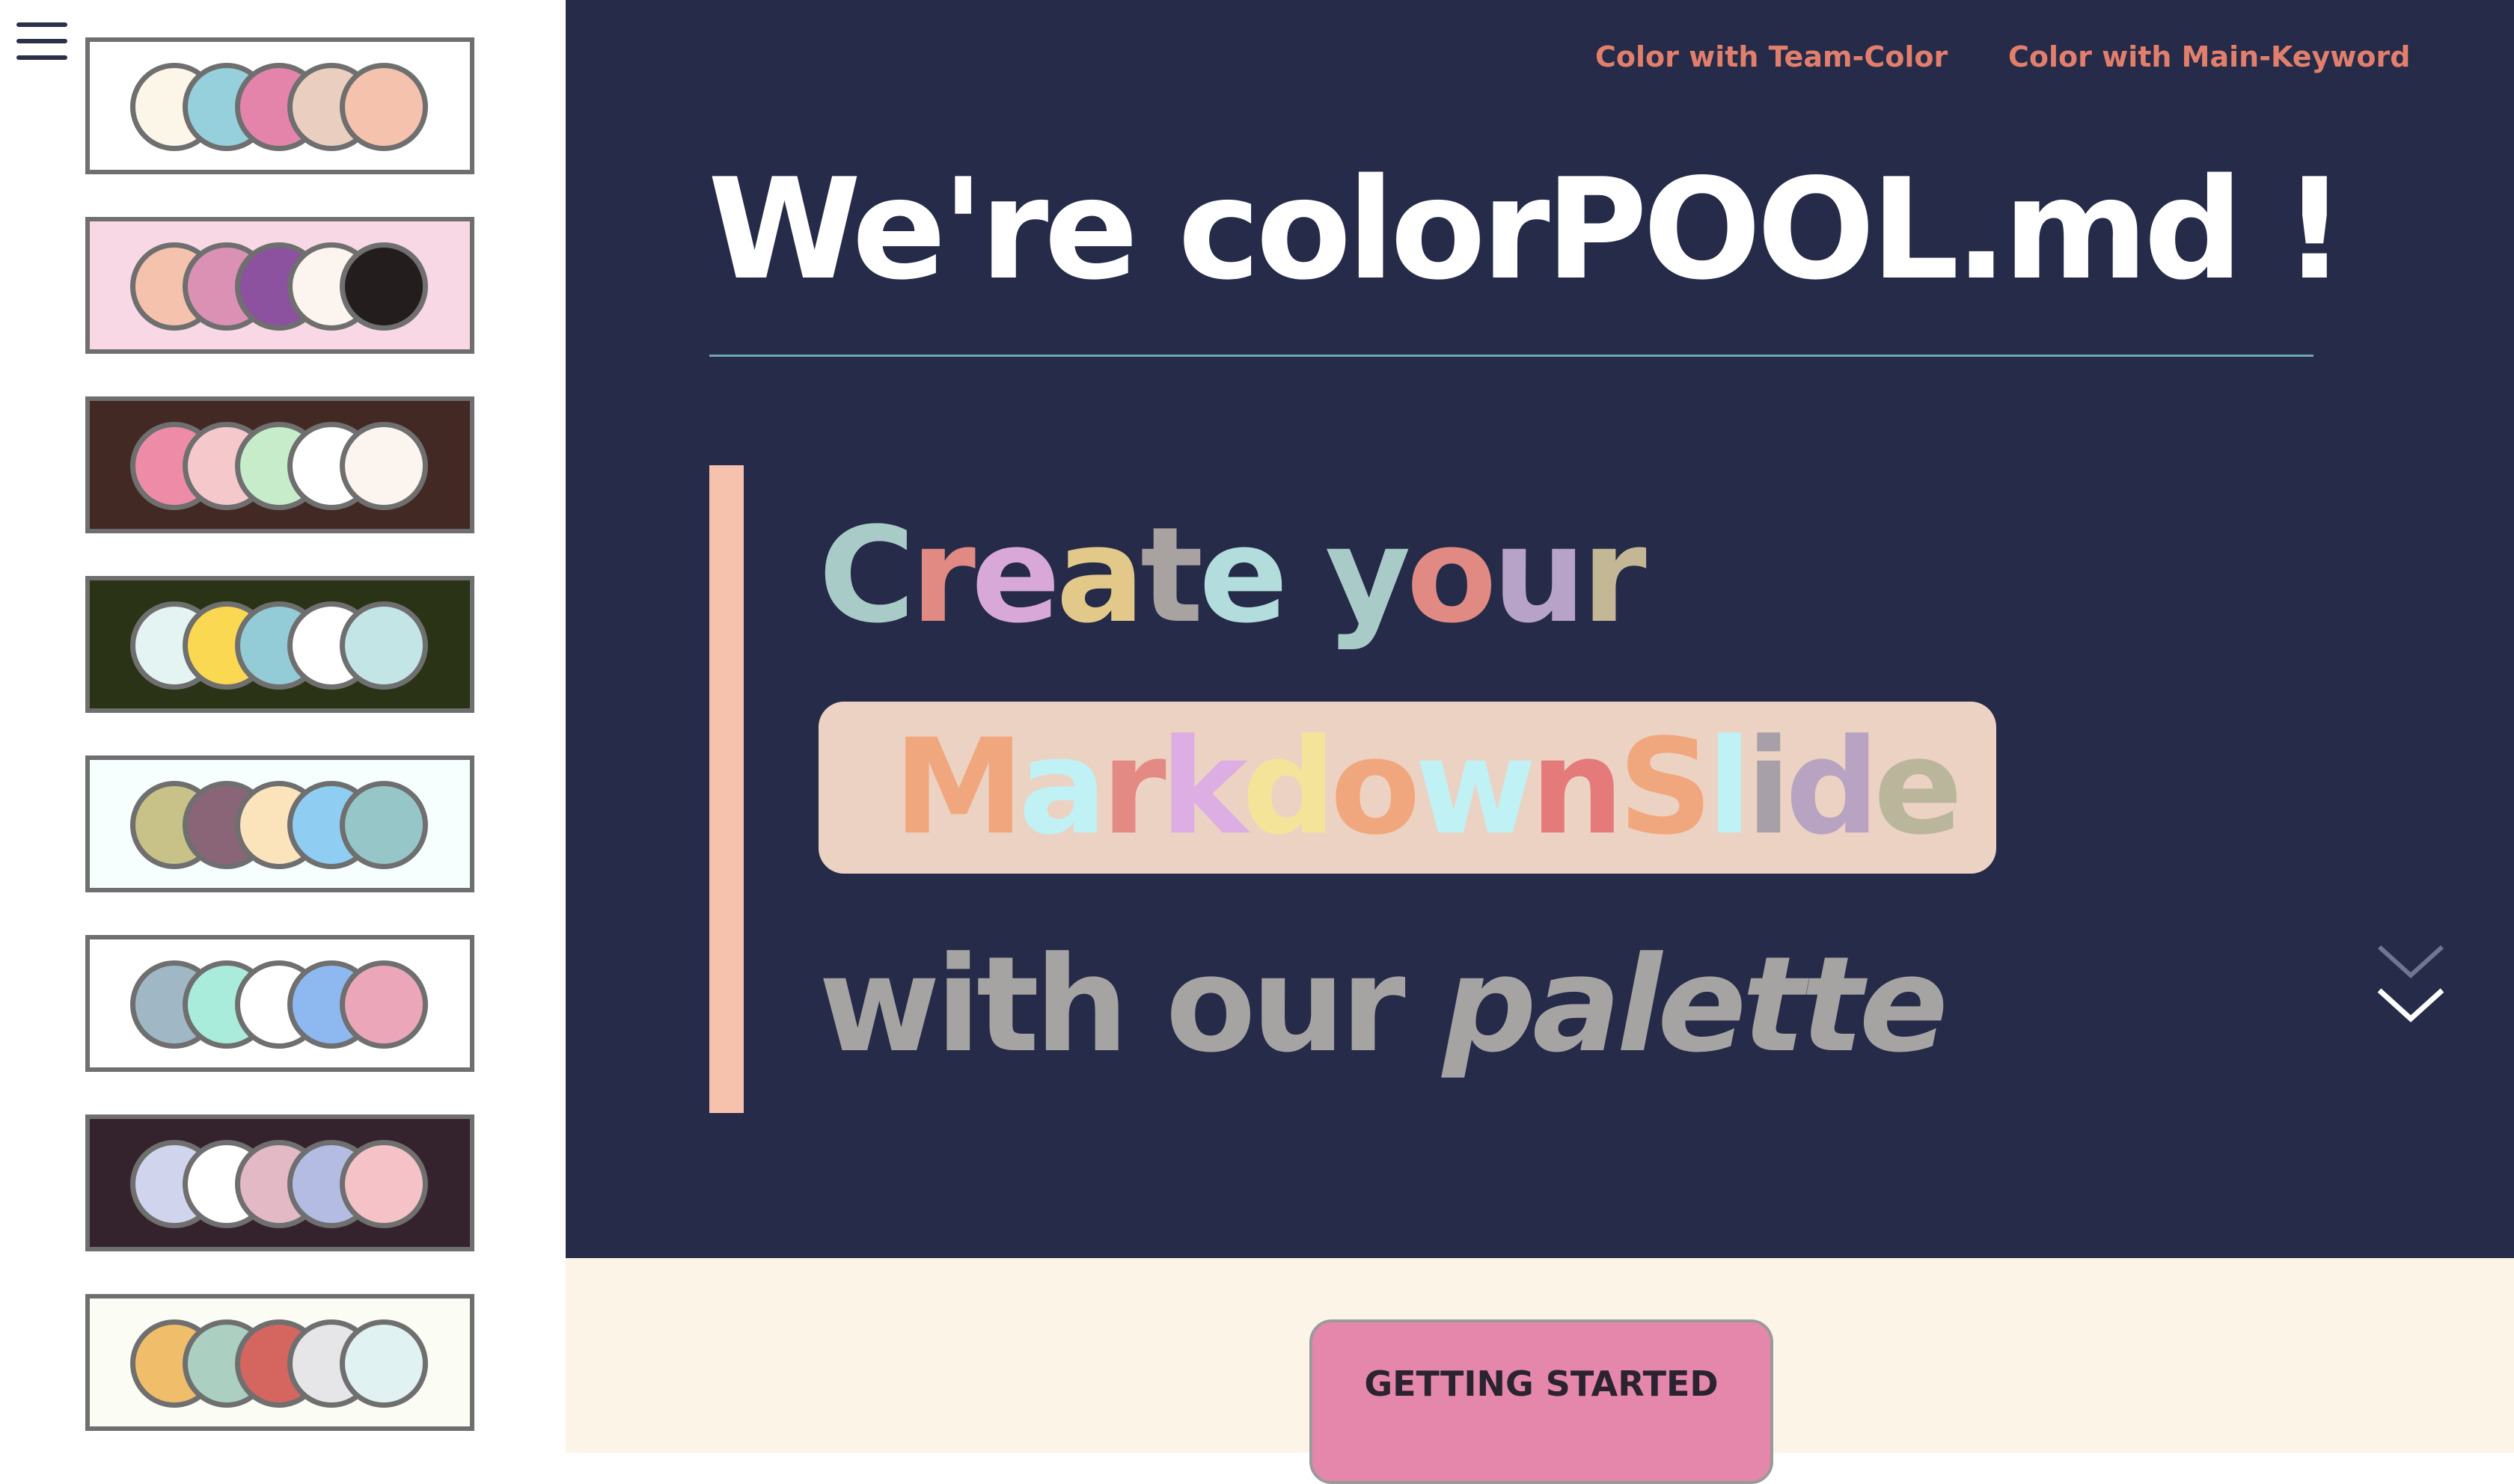 This screenshot has width=2514, height=1484. I want to click on quote-accent-bar, so click(726, 789).